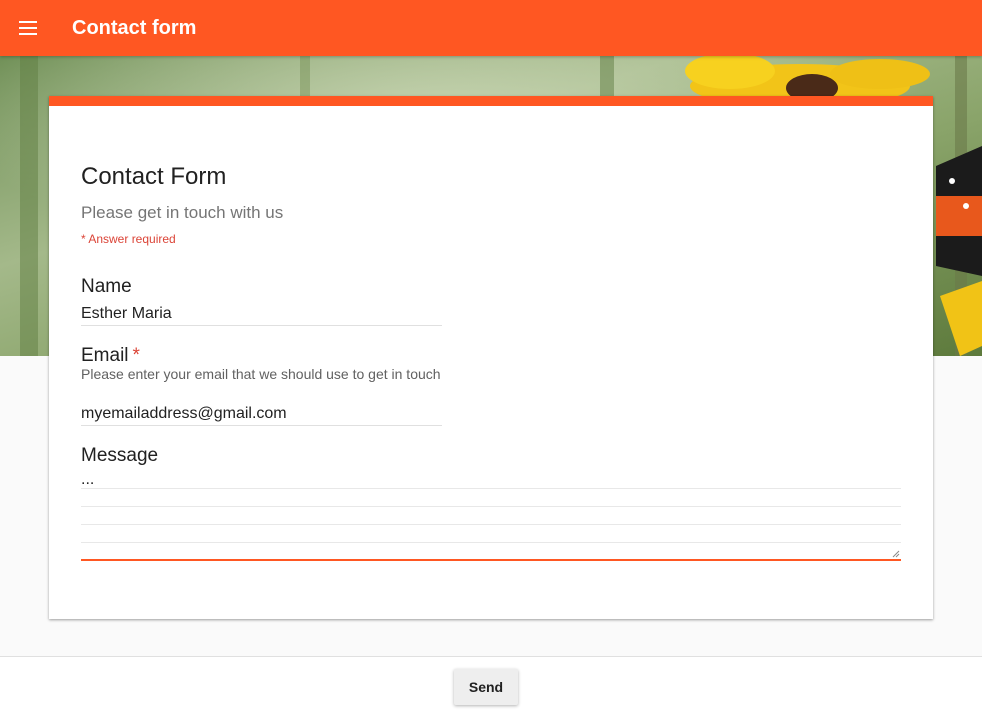 This screenshot has height=716, width=982. I want to click on email-label-row: Email *, so click(110, 356).